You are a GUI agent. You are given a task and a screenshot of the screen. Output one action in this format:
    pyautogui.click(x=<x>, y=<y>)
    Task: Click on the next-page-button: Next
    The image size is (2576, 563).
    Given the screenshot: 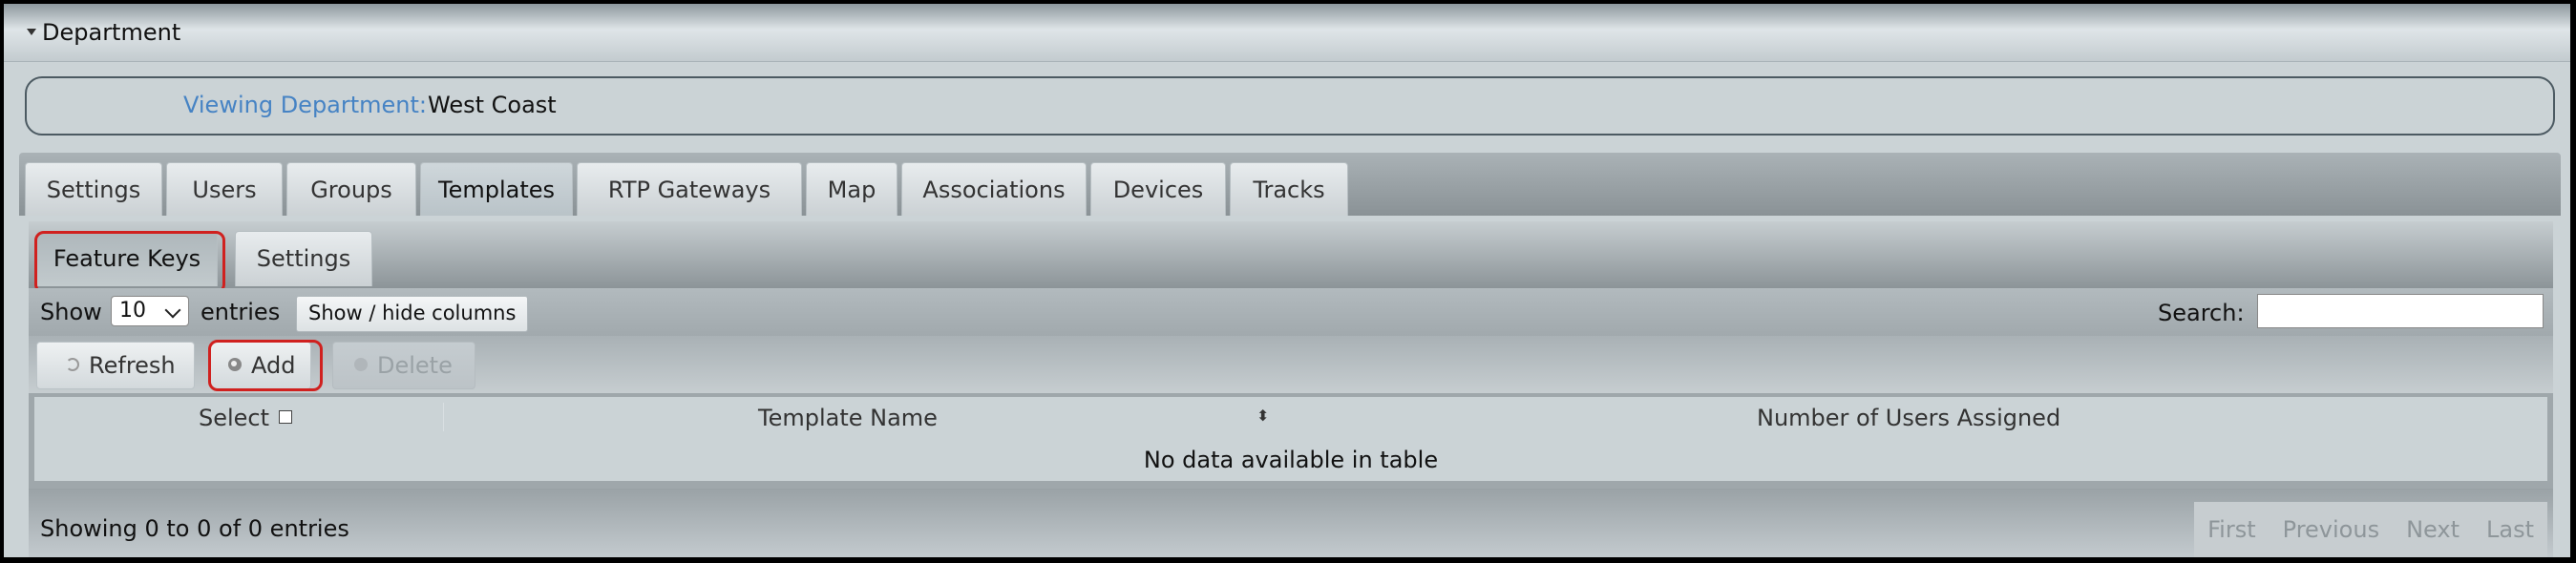 What is the action you would take?
    pyautogui.click(x=2433, y=529)
    